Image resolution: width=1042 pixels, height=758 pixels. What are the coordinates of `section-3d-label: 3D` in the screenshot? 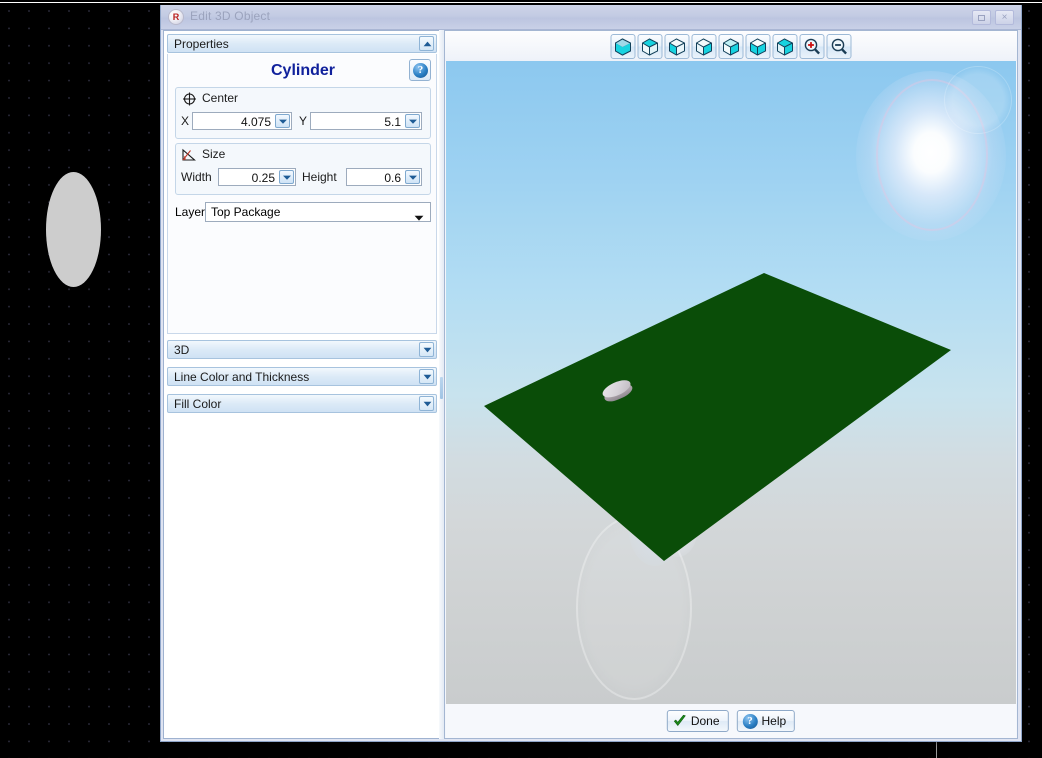 It's located at (182, 350).